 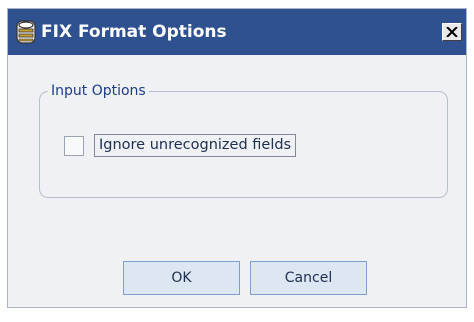 I want to click on cancel-button: Cancel, so click(x=308, y=278).